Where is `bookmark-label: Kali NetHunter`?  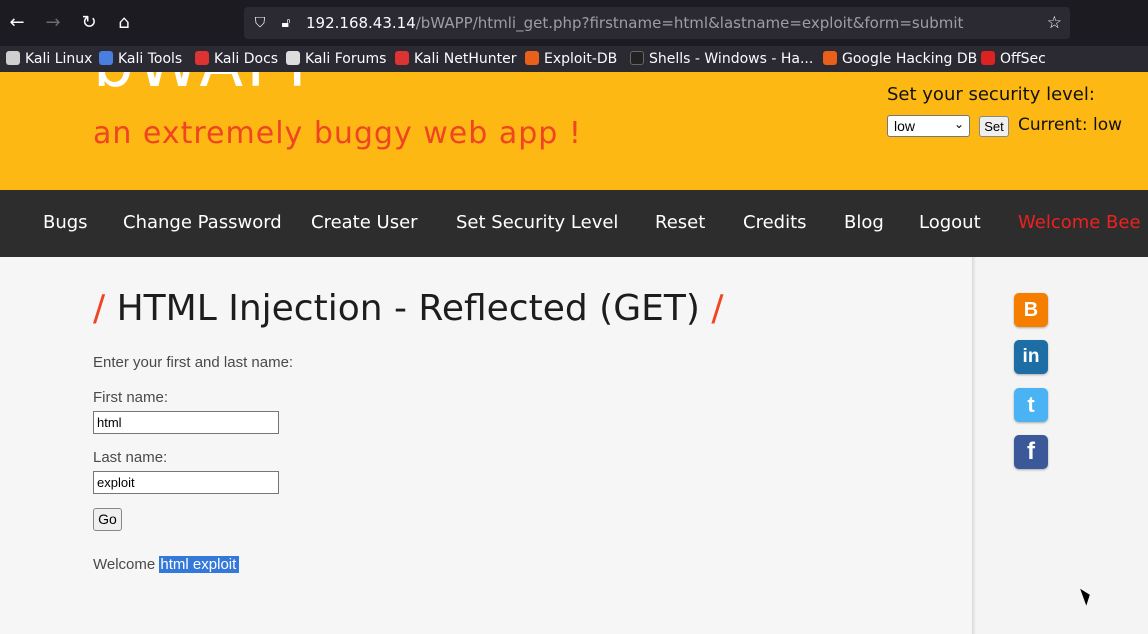 bookmark-label: Kali NetHunter is located at coordinates (465, 59).